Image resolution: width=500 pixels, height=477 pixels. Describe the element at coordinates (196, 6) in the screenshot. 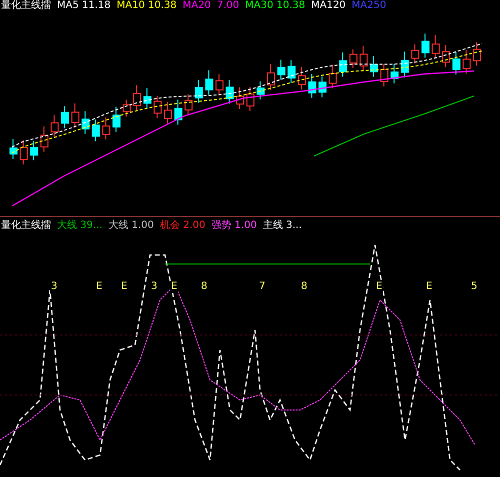

I see `legend-item: MA20` at that location.